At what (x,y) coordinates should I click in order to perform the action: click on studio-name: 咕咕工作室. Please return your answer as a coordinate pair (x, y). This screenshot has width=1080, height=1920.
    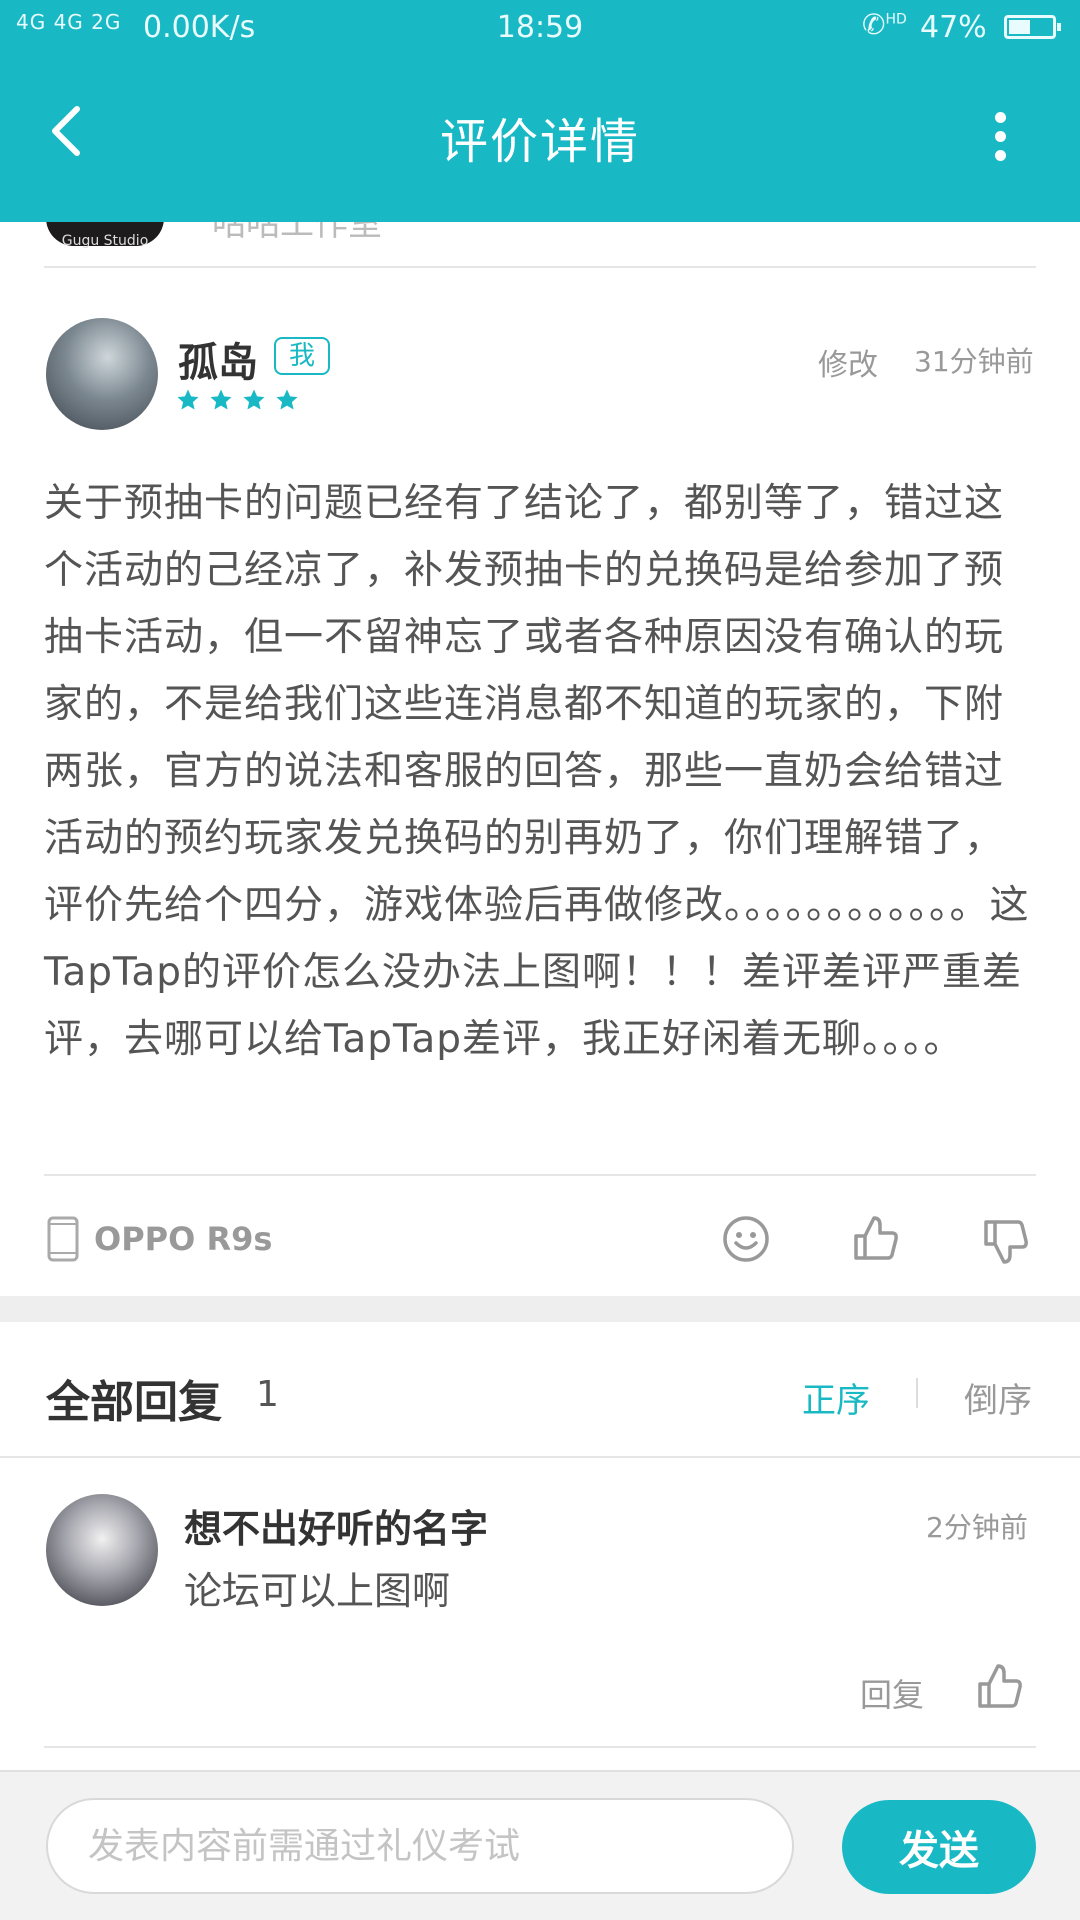
    Looking at the image, I should click on (297, 233).